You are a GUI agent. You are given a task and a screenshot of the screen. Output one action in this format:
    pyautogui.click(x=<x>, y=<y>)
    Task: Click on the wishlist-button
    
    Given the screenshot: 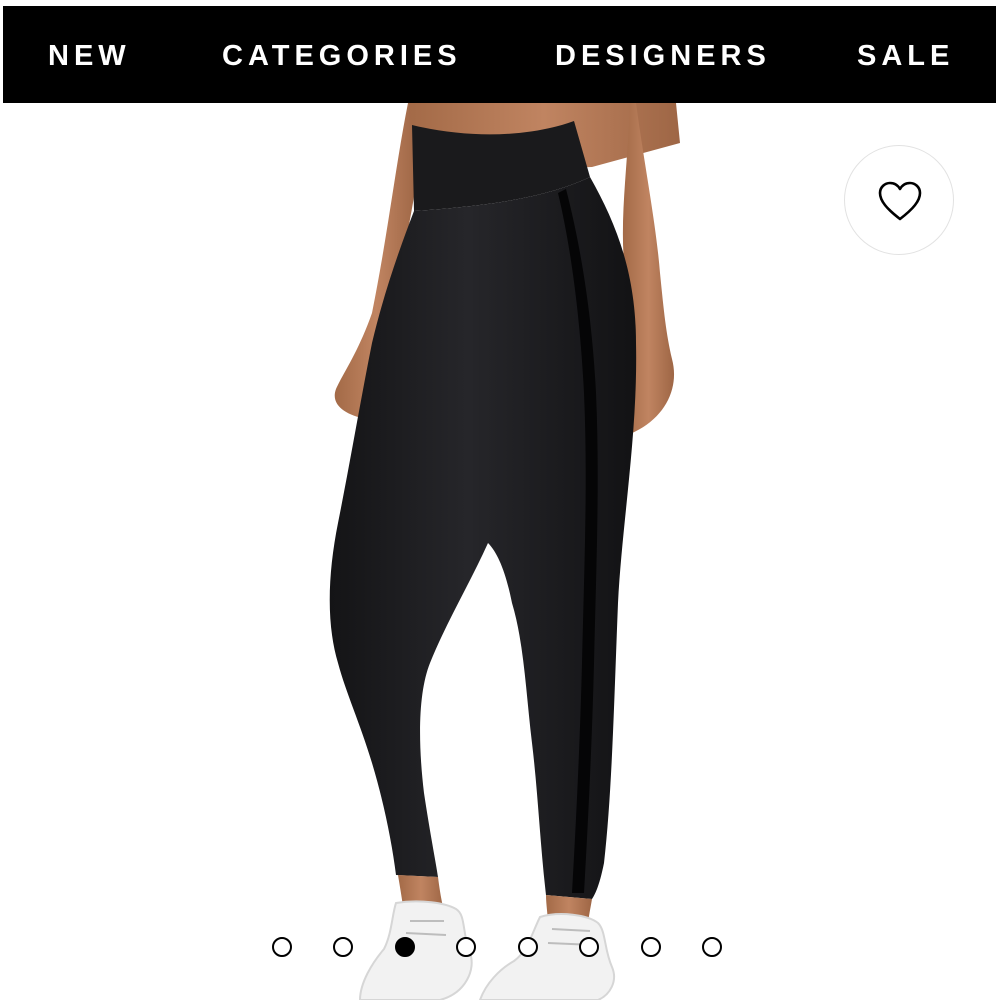 What is the action you would take?
    pyautogui.click(x=899, y=200)
    